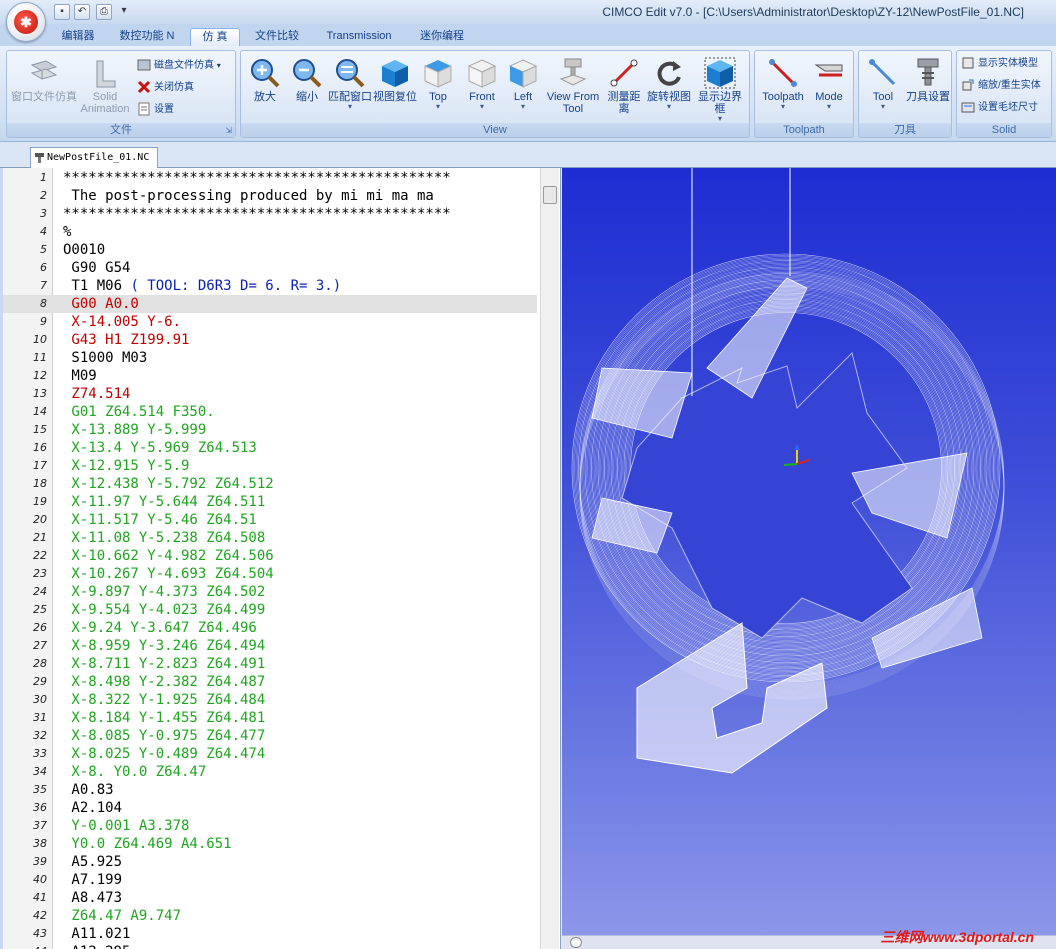  Describe the element at coordinates (270, 808) in the screenshot. I see `code-line: 36 A2.104` at that location.